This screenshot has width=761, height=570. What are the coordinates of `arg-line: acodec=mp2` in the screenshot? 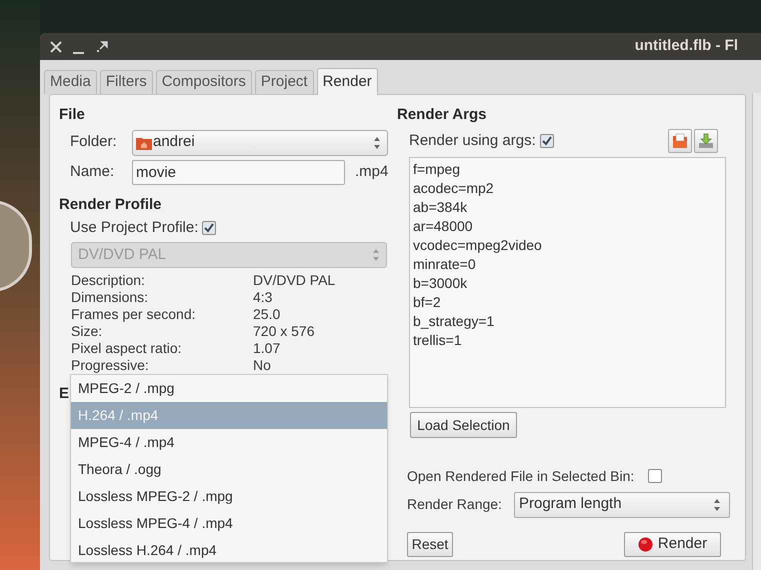 It's located at (454, 188).